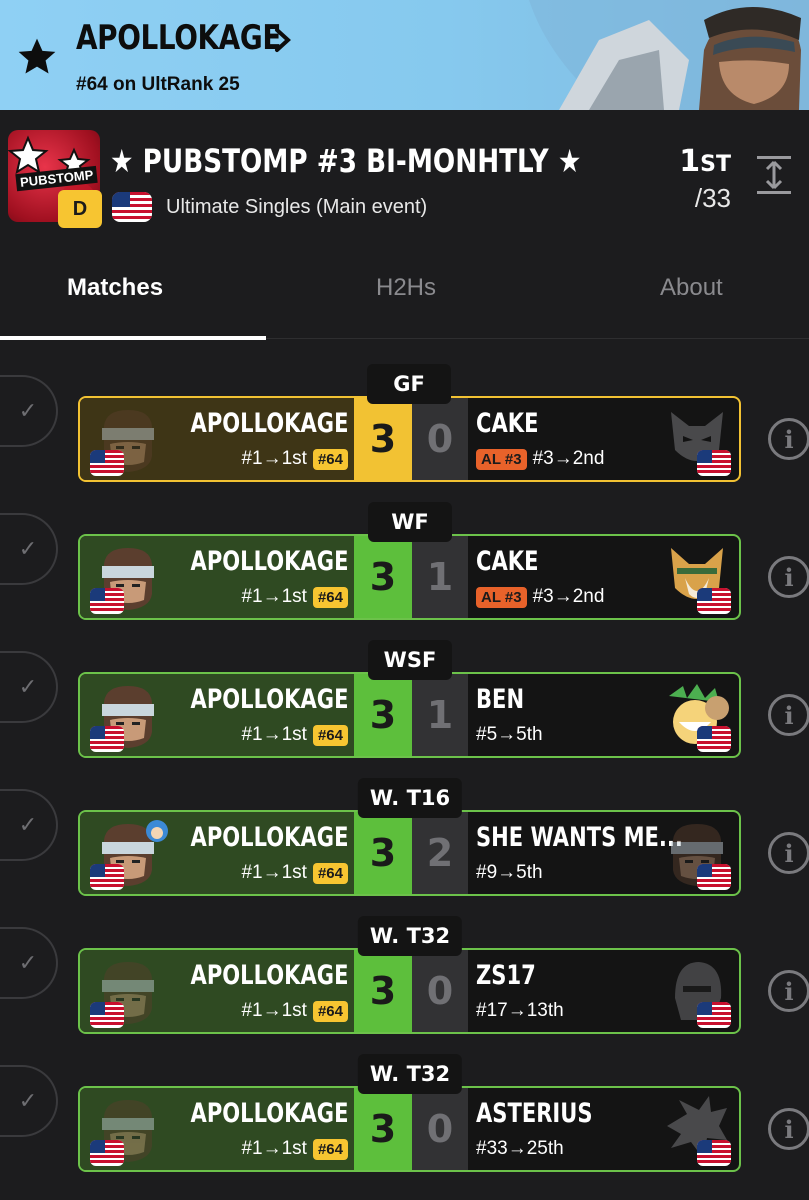  I want to click on character-art, so click(649, 55).